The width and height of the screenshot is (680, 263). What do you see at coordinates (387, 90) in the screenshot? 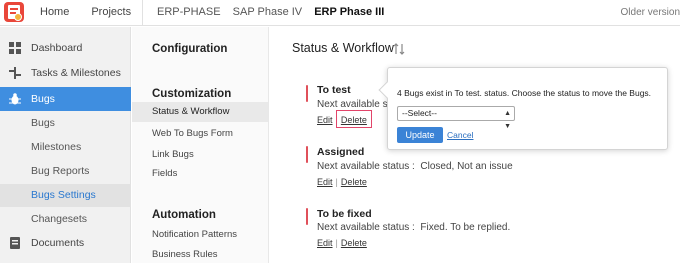
I see `popover-arrow` at bounding box center [387, 90].